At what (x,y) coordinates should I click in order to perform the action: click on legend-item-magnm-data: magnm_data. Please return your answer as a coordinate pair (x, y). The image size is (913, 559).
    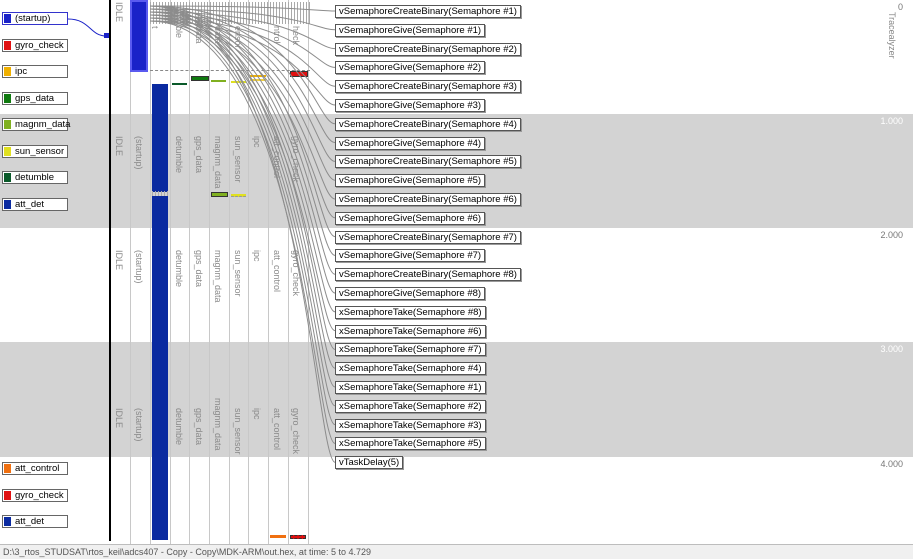
    Looking at the image, I should click on (36, 124).